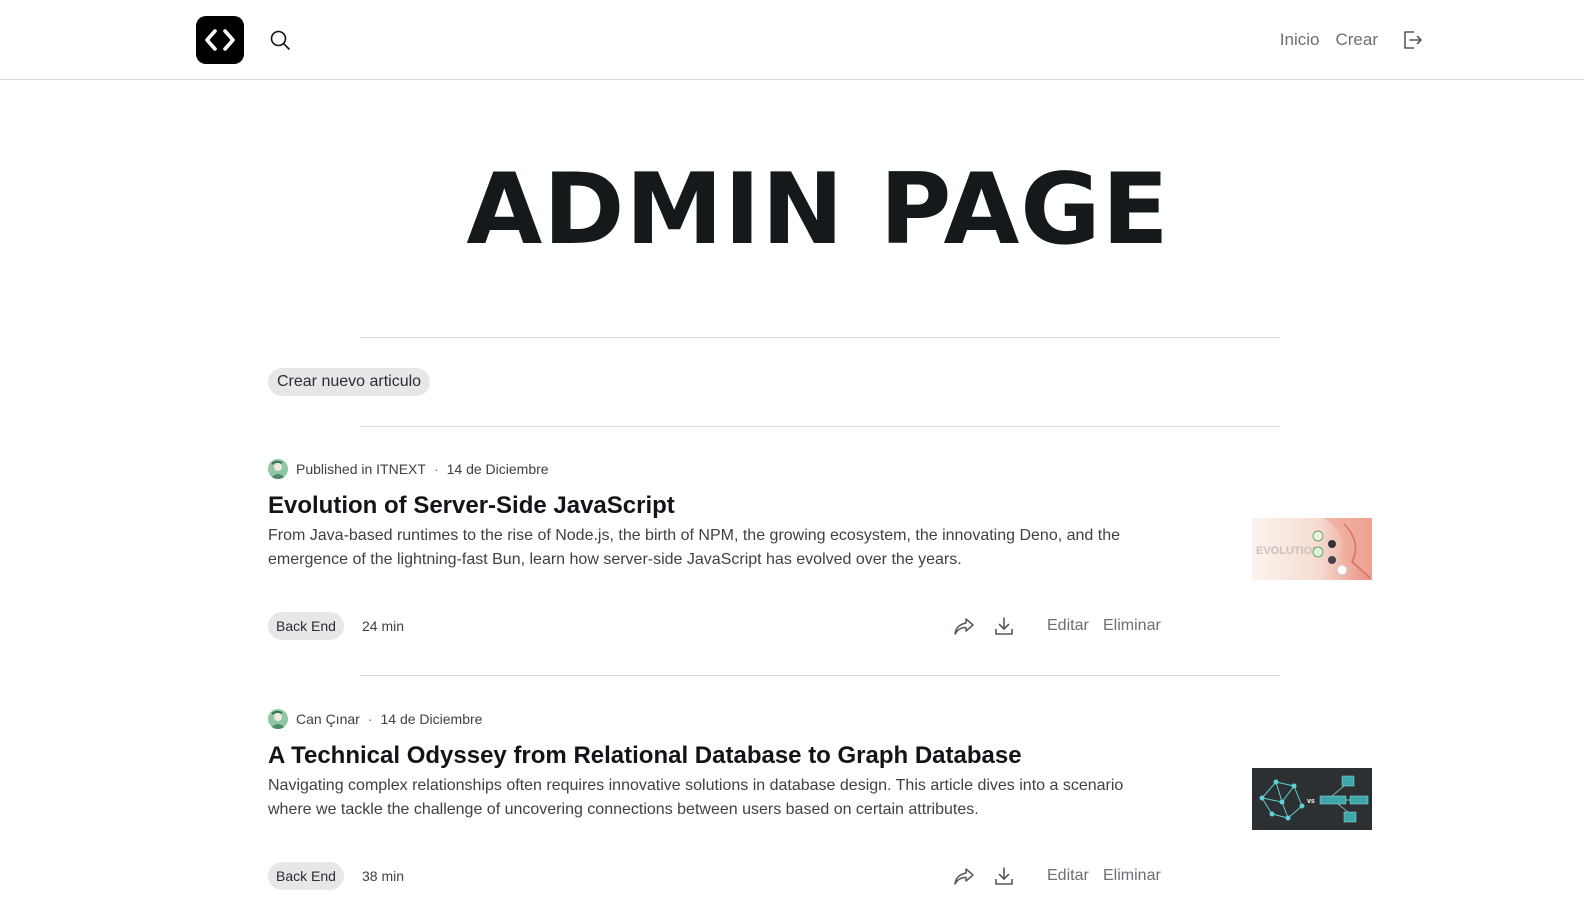  What do you see at coordinates (361, 469) in the screenshot?
I see `article-byline: Published in ITNEXT` at bounding box center [361, 469].